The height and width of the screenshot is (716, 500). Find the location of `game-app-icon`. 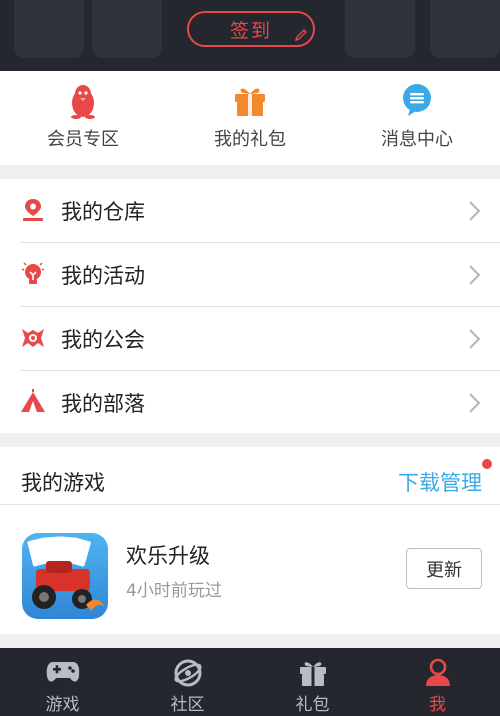

game-app-icon is located at coordinates (65, 573).